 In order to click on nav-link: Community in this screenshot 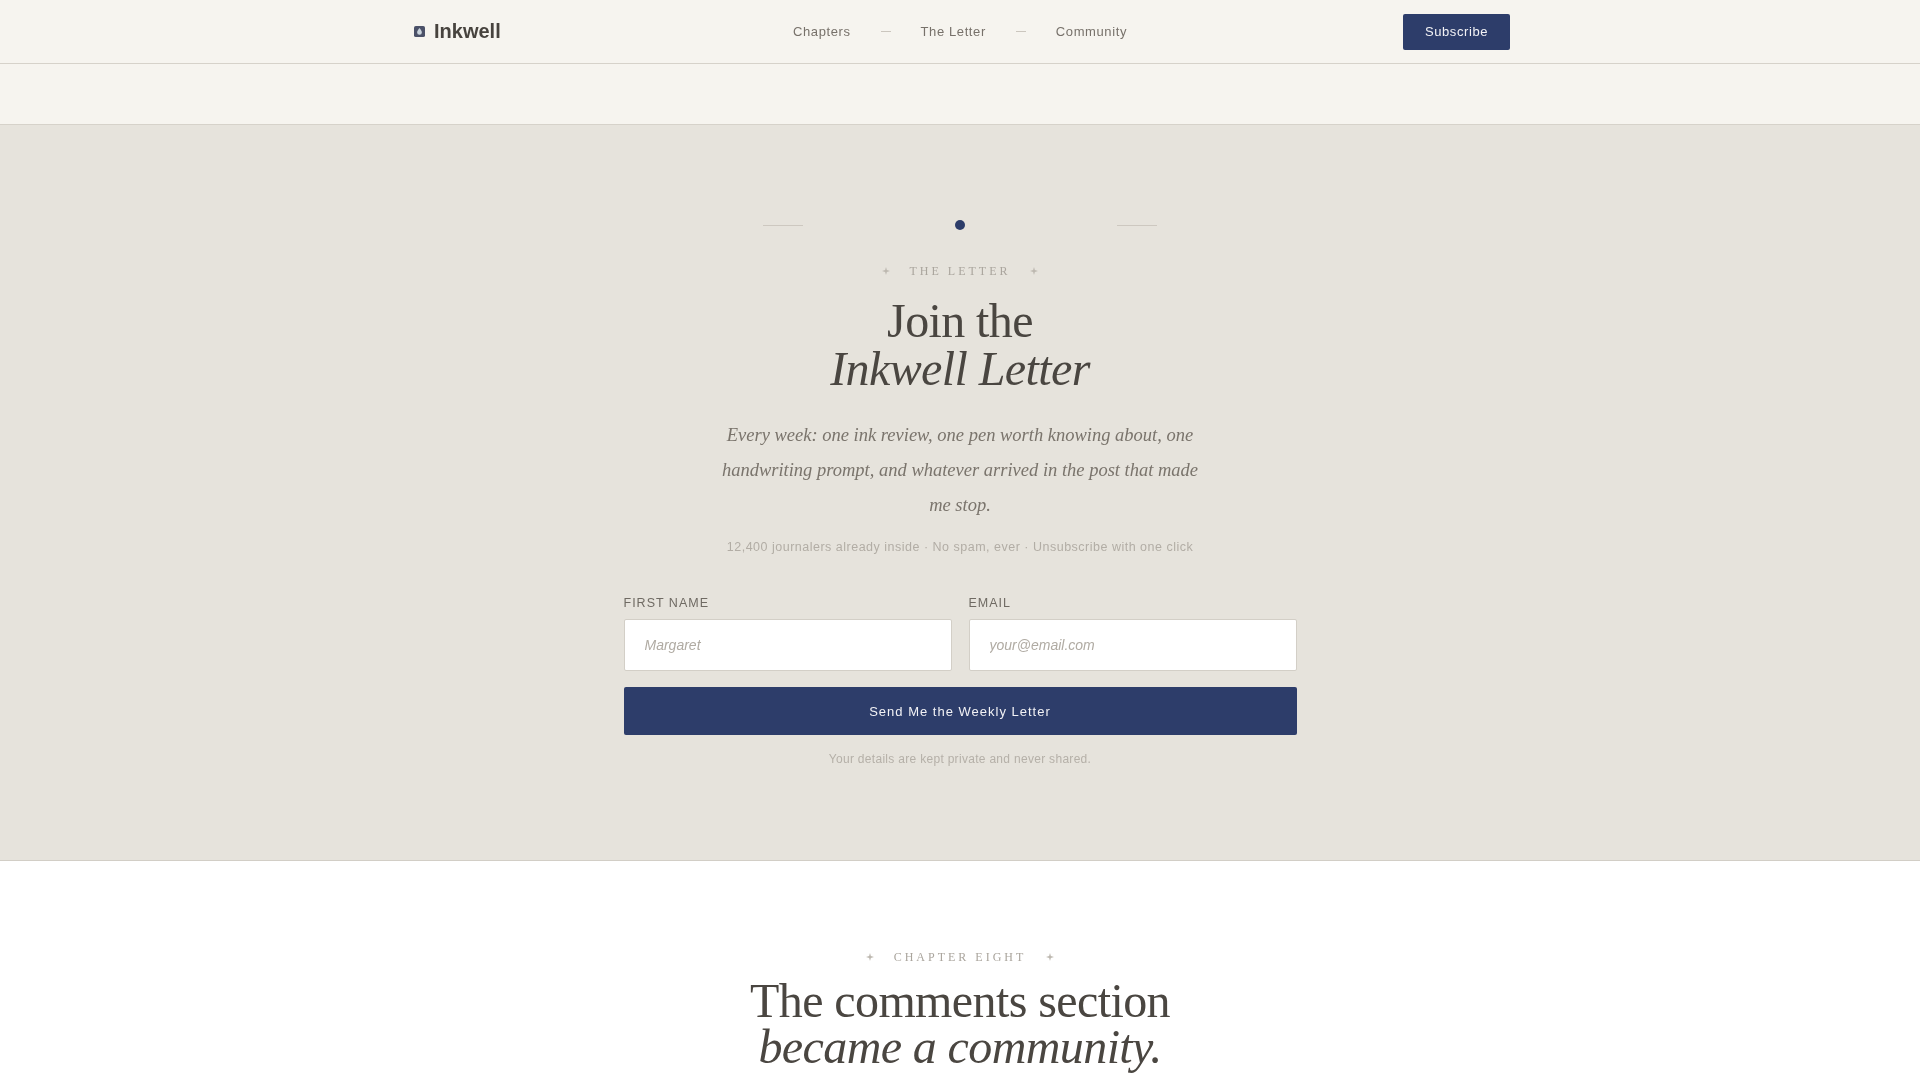, I will do `click(1091, 31)`.